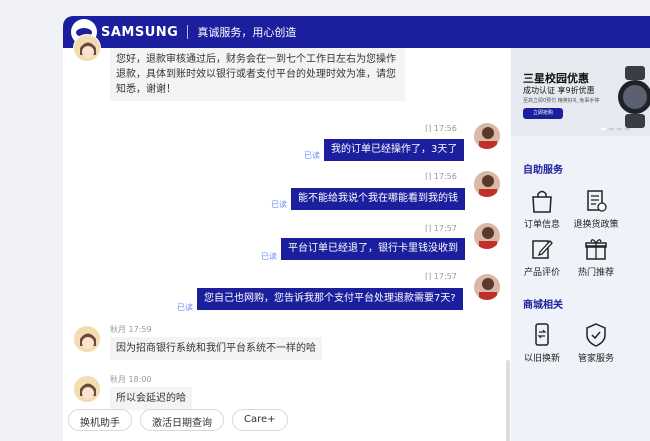 This screenshot has height=441, width=650. Describe the element at coordinates (543, 170) in the screenshot. I see `self-service-title: 自助服务` at that location.